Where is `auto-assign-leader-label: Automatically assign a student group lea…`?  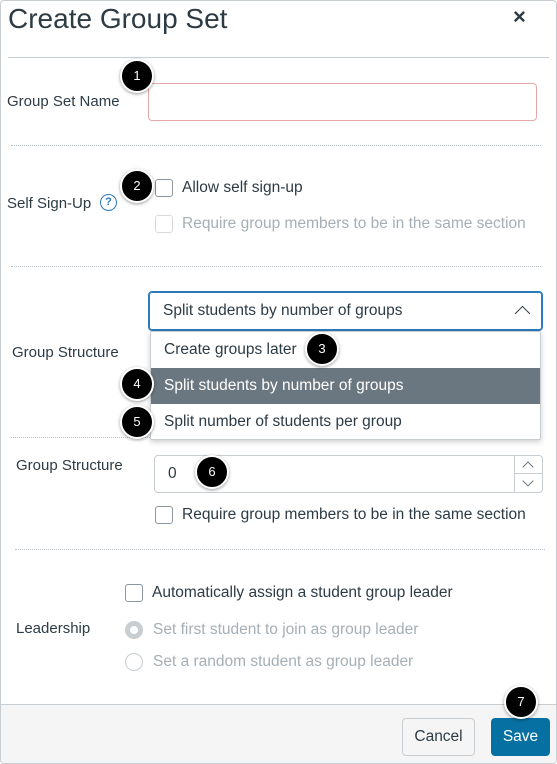 auto-assign-leader-label: Automatically assign a student group lea… is located at coordinates (302, 592).